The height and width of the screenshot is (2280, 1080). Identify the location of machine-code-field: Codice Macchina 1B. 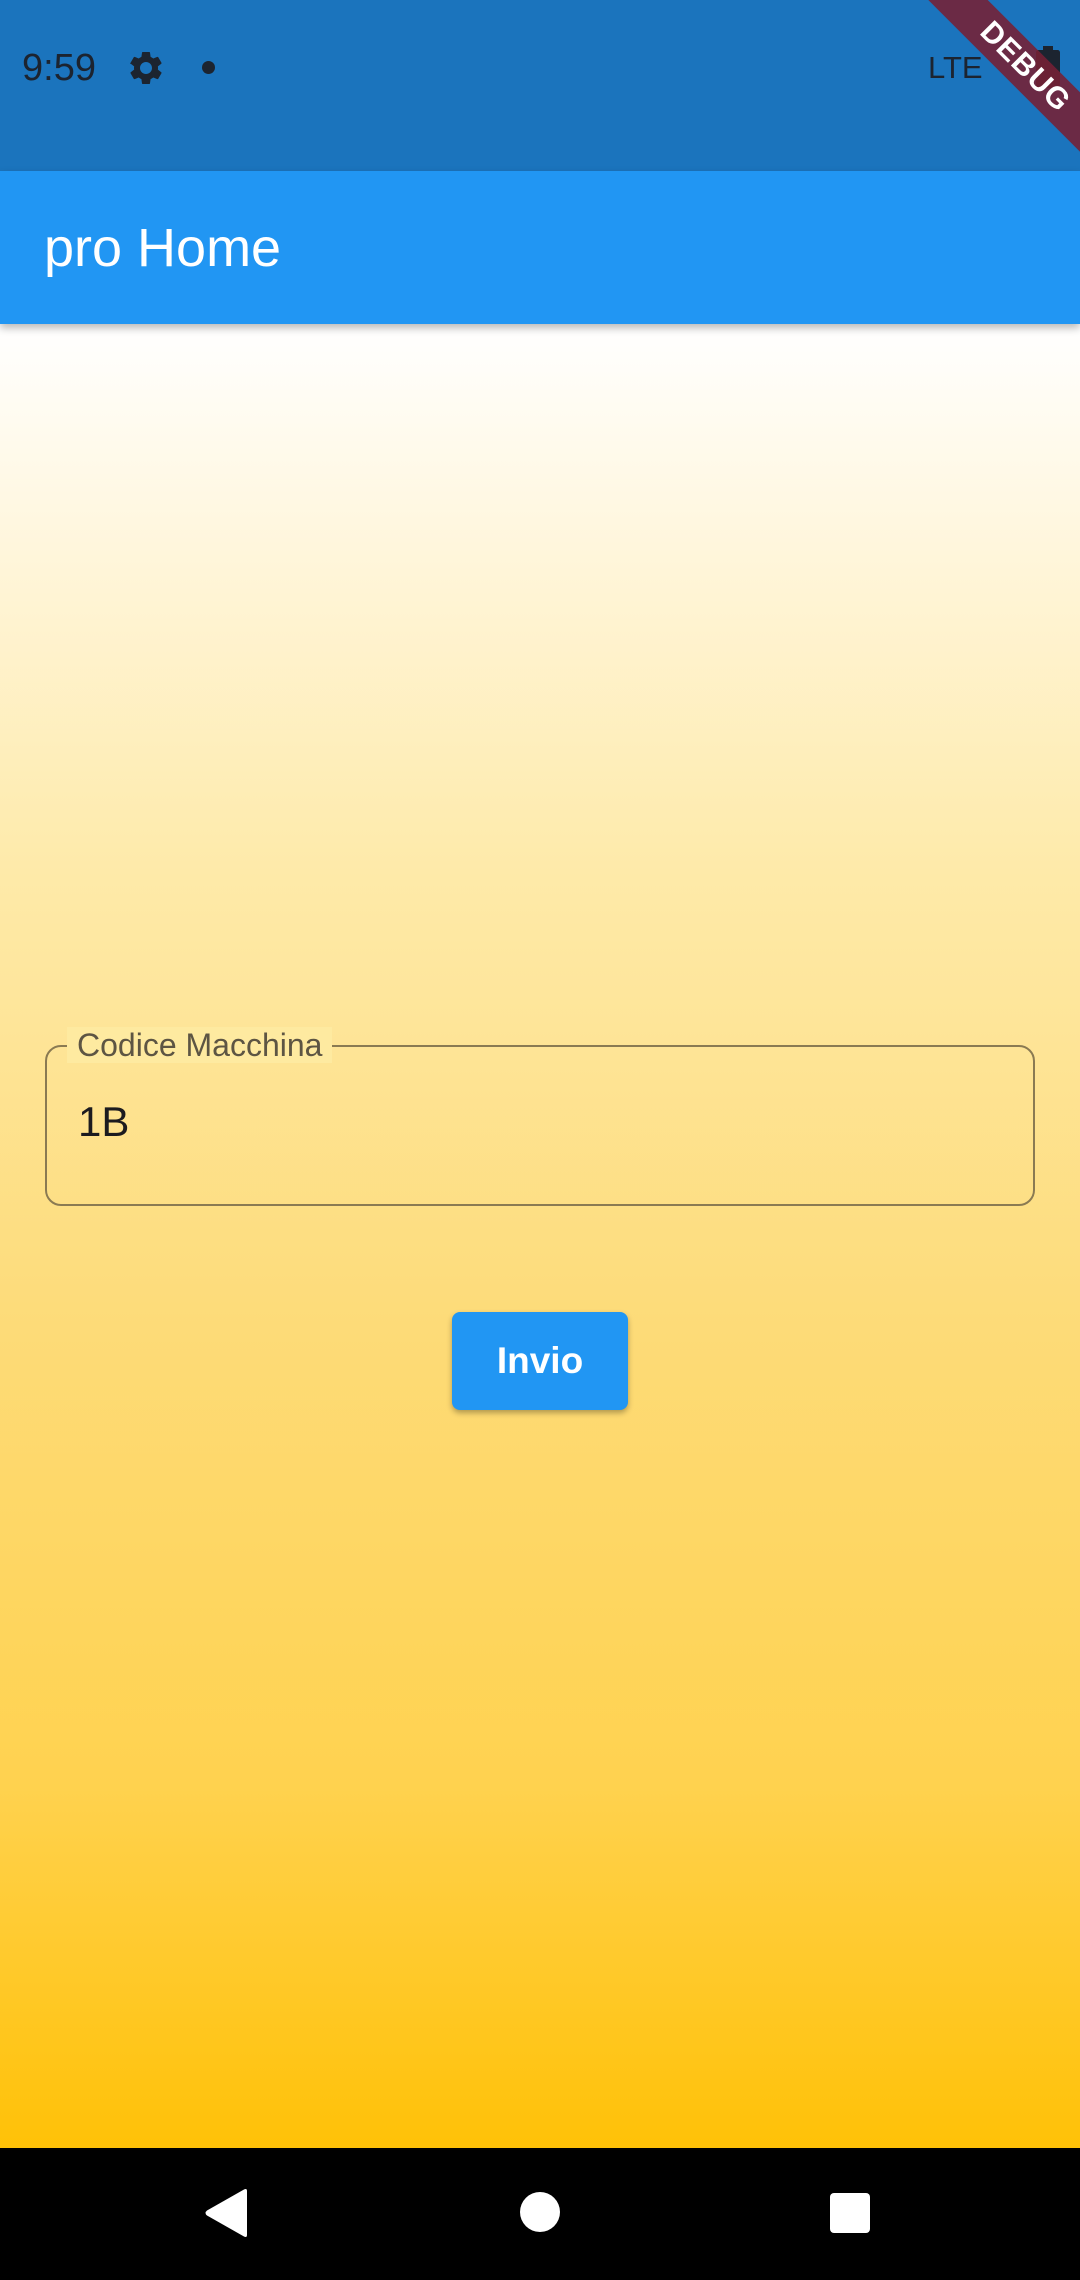
(540, 1116).